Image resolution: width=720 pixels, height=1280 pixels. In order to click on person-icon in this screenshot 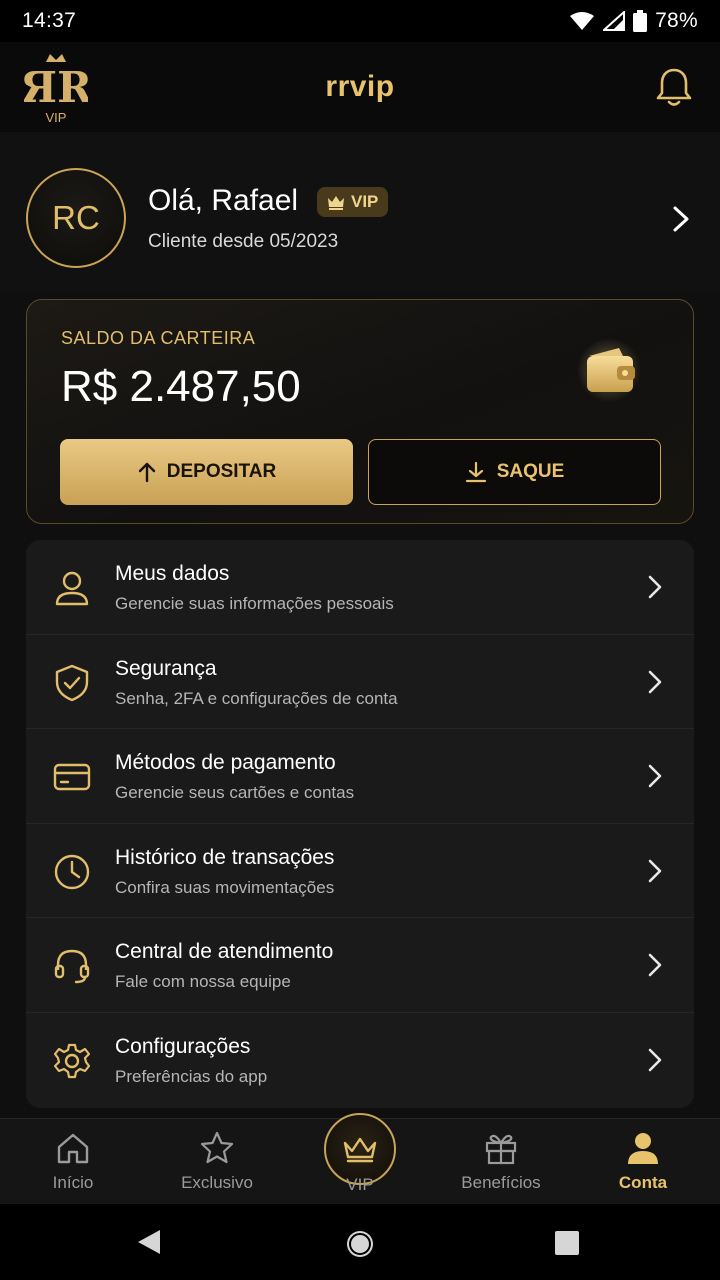, I will do `click(643, 1148)`.